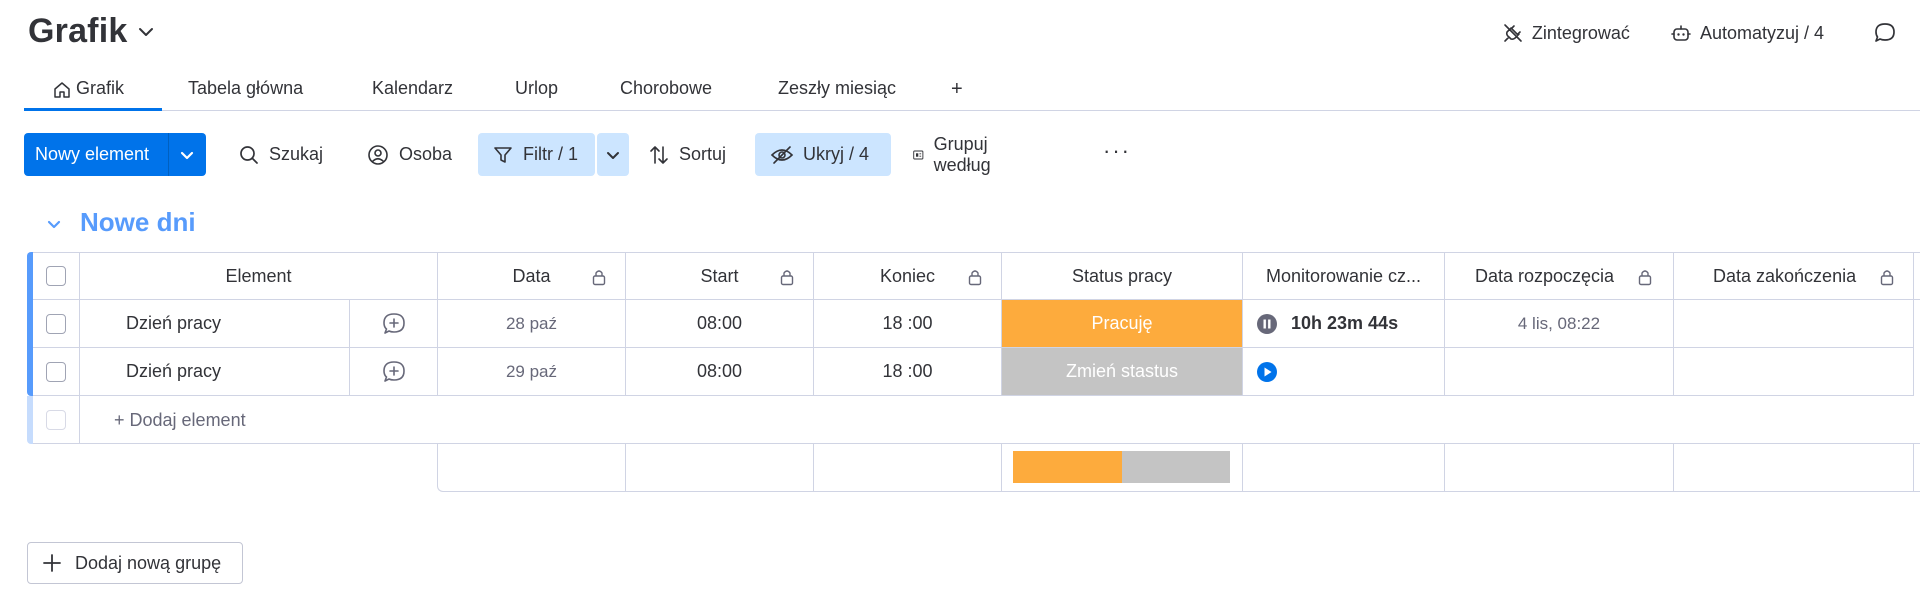 The height and width of the screenshot is (610, 1920). What do you see at coordinates (259, 276) in the screenshot?
I see `column-header-element: Element` at bounding box center [259, 276].